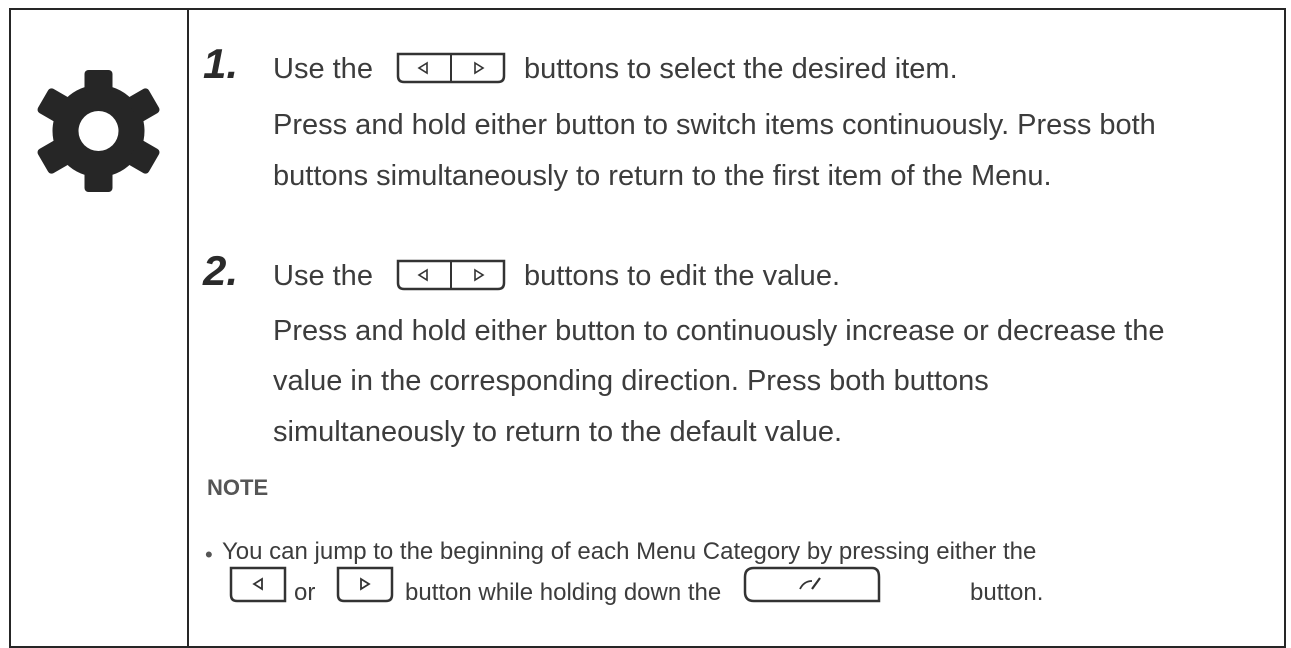  I want to click on note-title: NOTE, so click(238, 487).